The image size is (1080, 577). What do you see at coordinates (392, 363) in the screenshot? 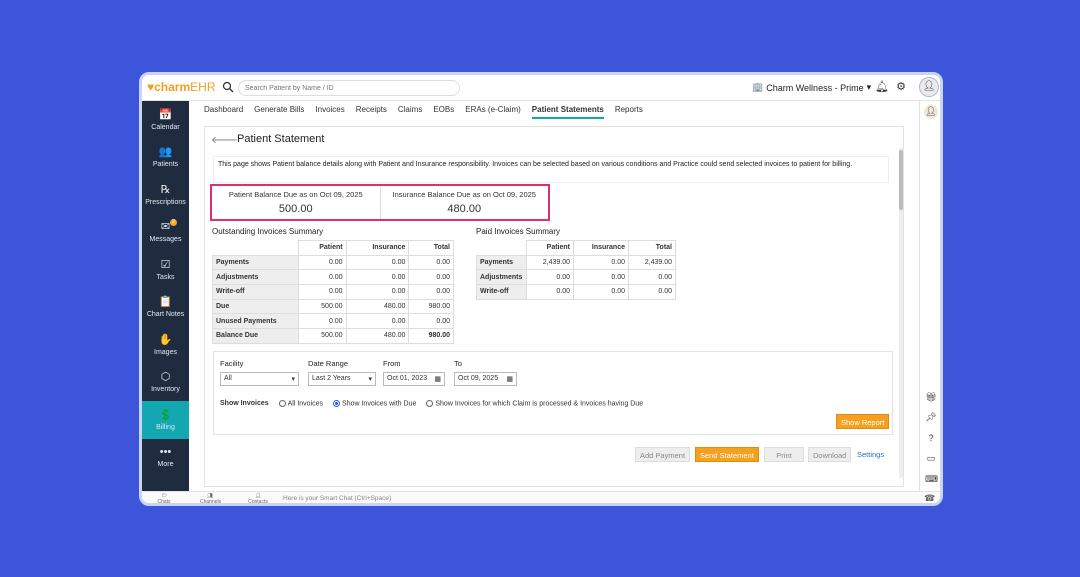
I see `from-label: From` at bounding box center [392, 363].